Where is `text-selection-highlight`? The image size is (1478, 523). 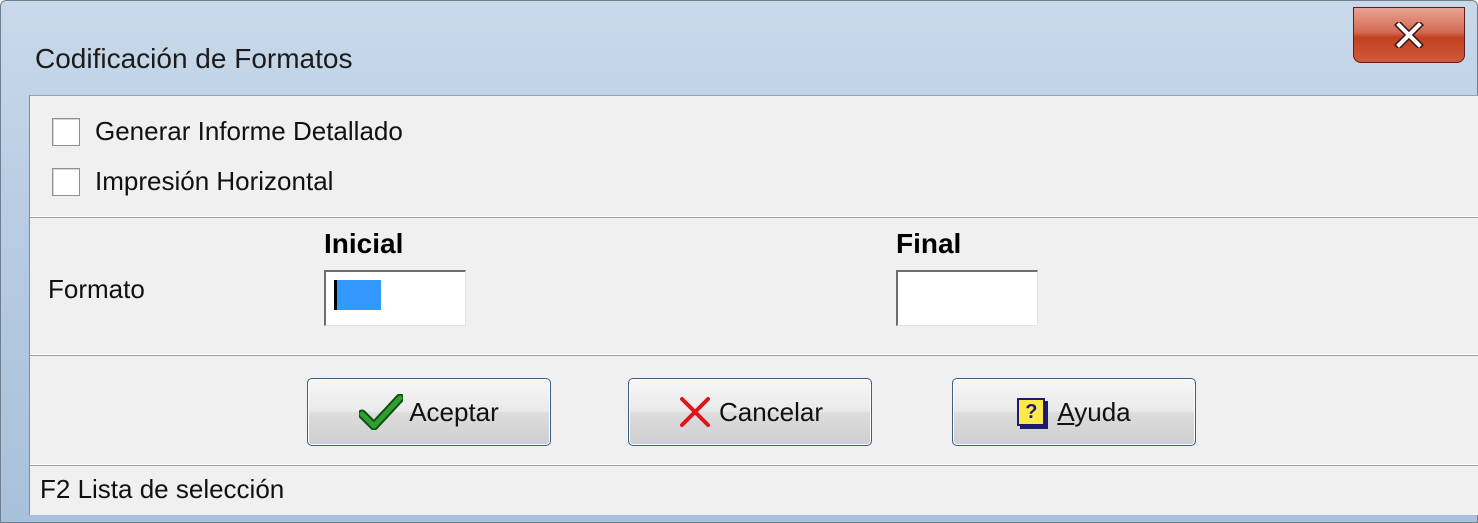 text-selection-highlight is located at coordinates (357, 295).